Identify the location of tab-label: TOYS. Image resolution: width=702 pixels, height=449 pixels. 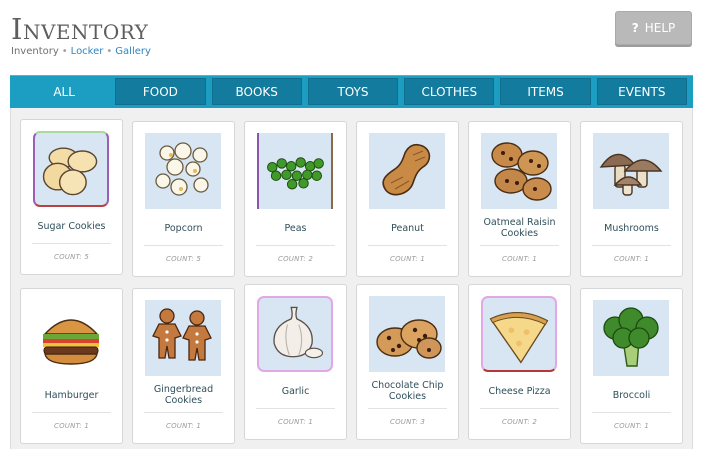
(353, 91).